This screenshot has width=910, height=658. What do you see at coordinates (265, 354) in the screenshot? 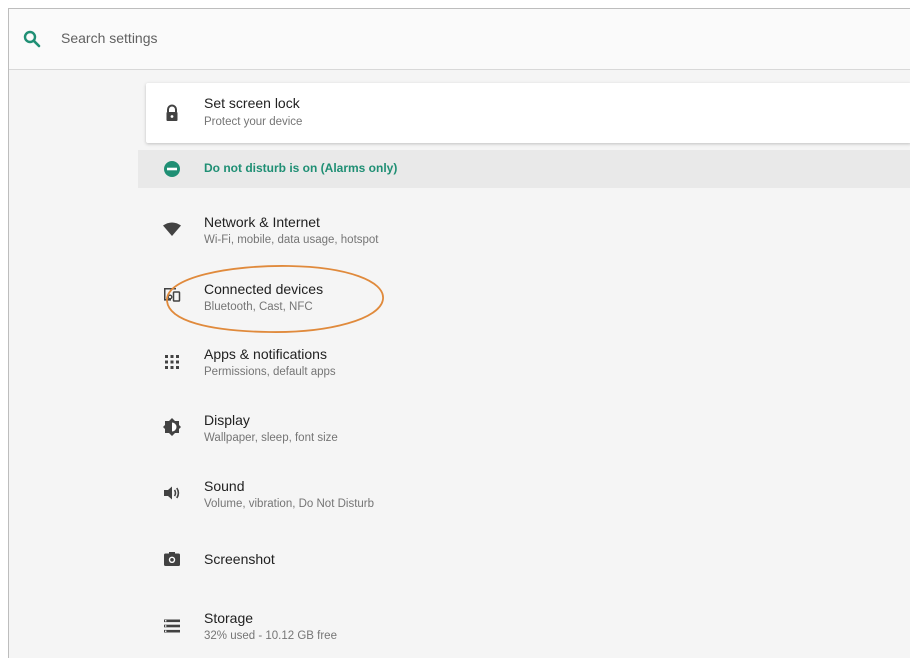
I see `apps-title: Apps & notifications` at bounding box center [265, 354].